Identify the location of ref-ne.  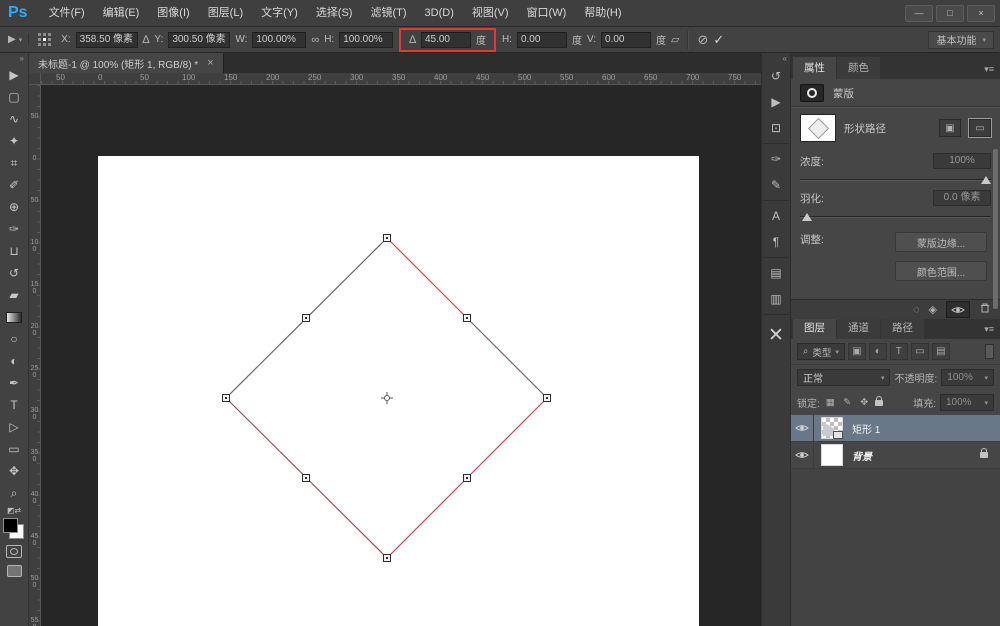
(50, 34).